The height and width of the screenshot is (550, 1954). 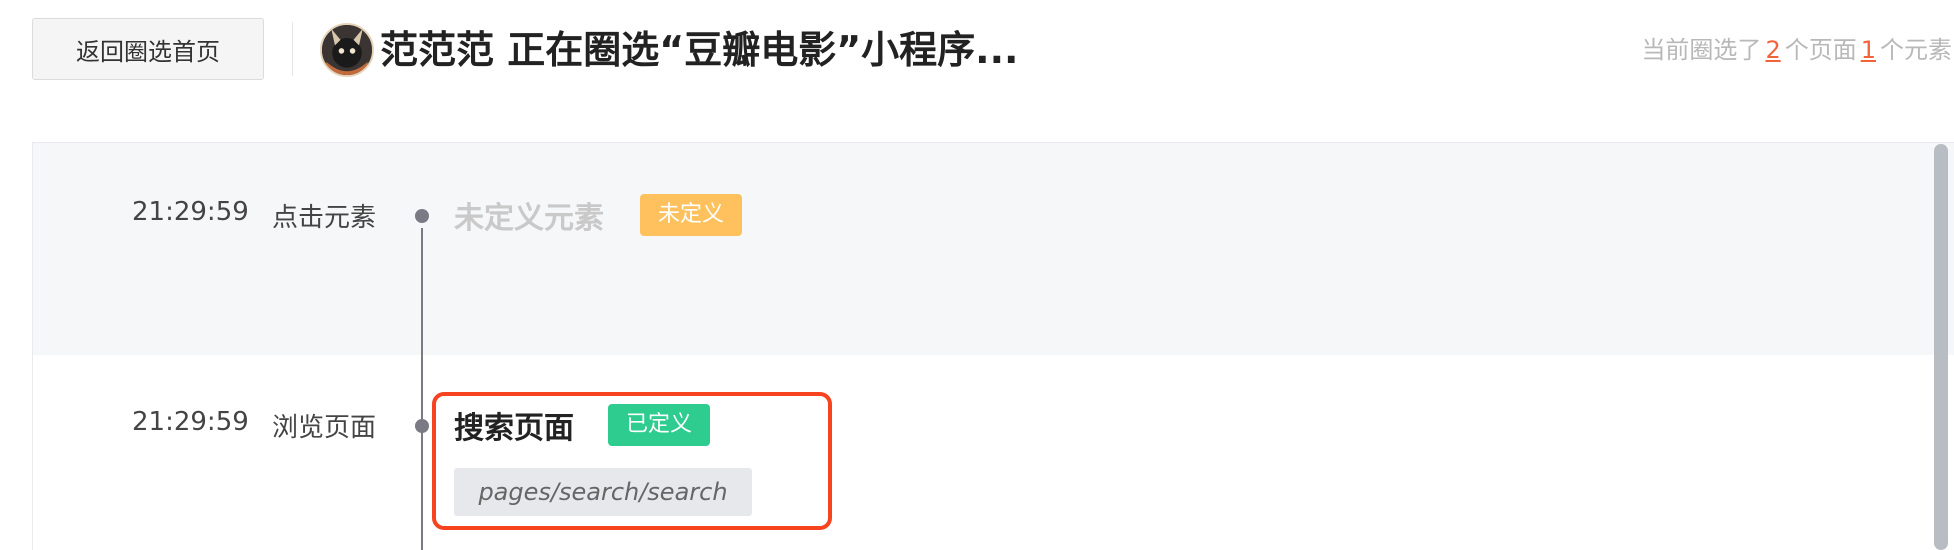 What do you see at coordinates (514, 425) in the screenshot?
I see `page-name: 搜索页面` at bounding box center [514, 425].